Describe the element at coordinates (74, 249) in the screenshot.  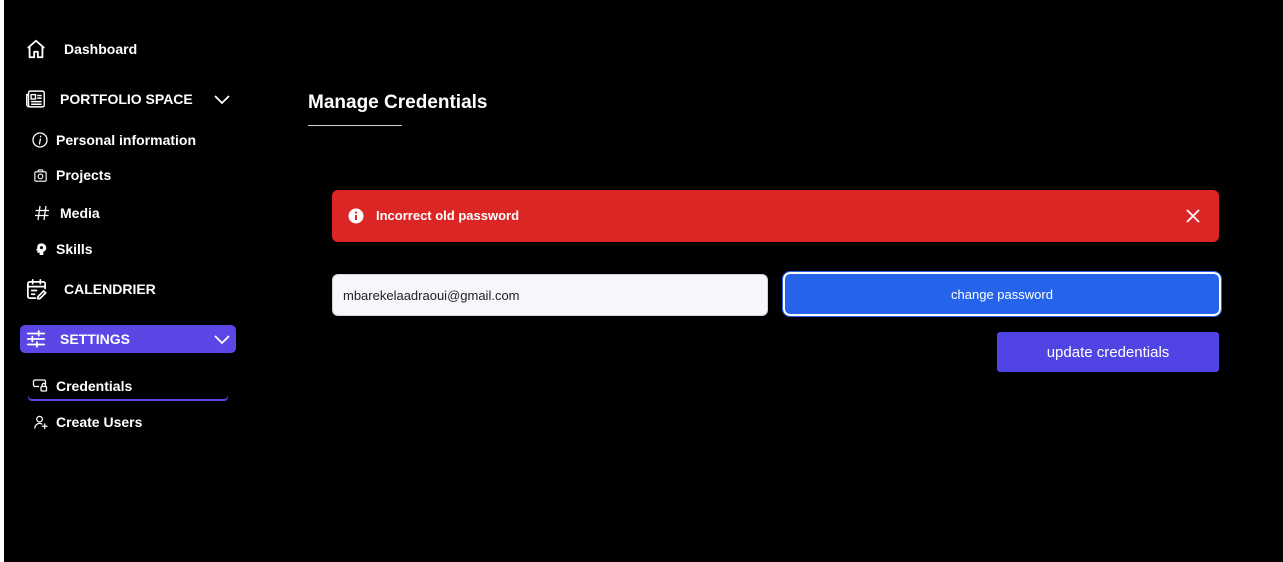
I see `sidebar-subitem-label: Skills` at that location.